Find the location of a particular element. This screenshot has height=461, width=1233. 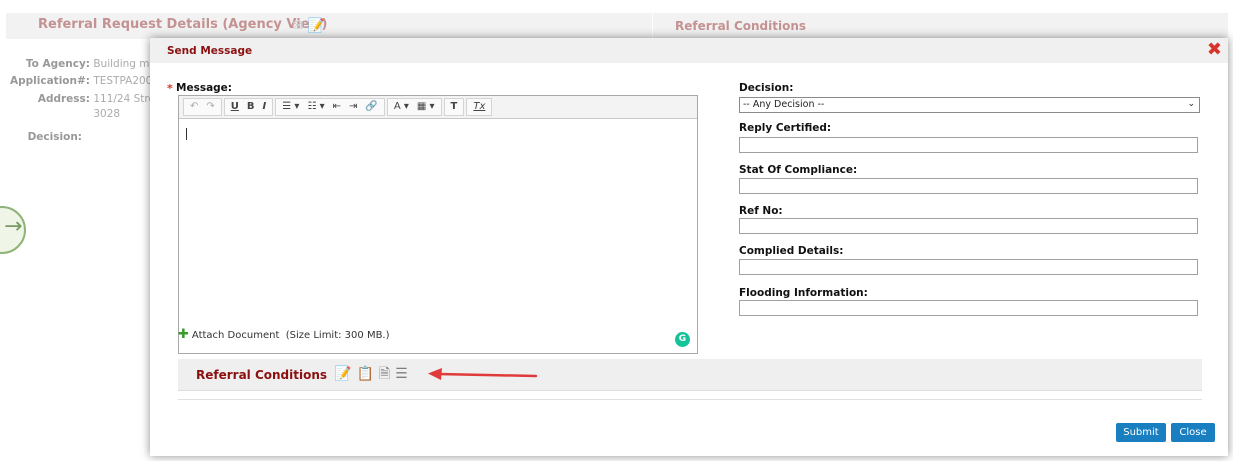

annotation-arrow-icon is located at coordinates (483, 374).